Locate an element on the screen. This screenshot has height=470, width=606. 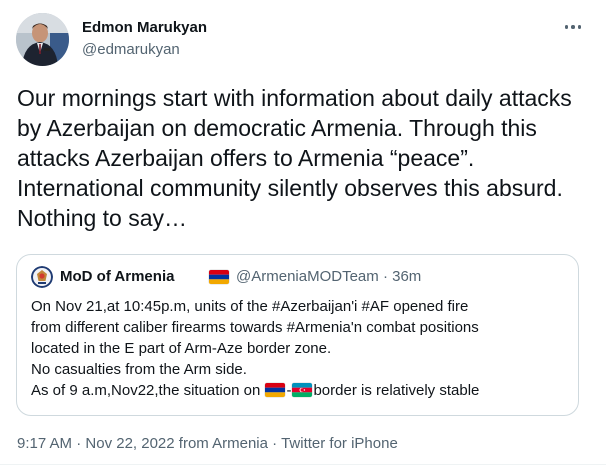
more-options-button is located at coordinates (573, 27).